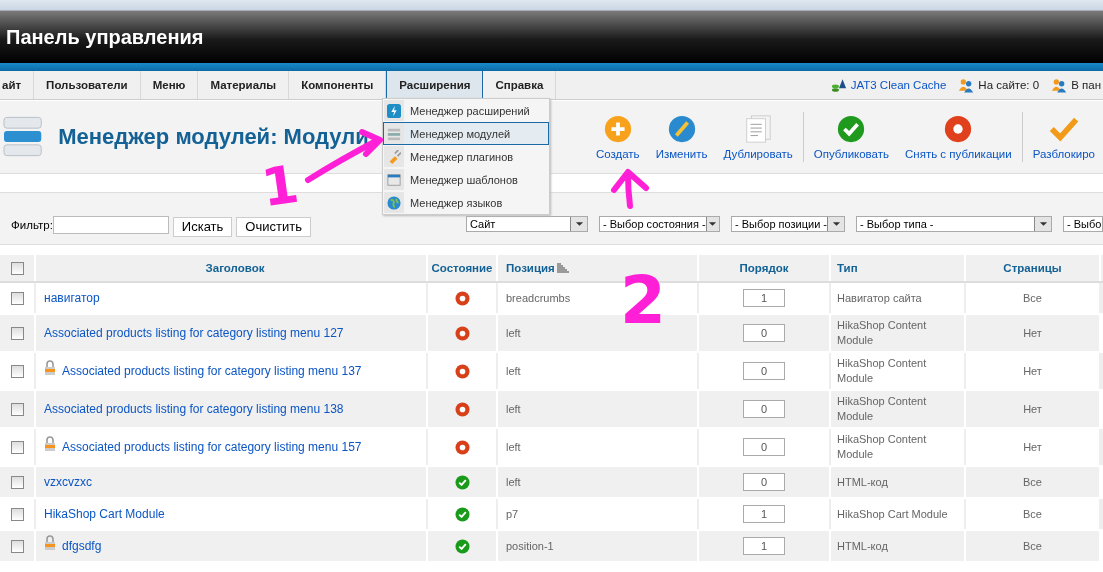 The width and height of the screenshot is (1103, 572). Describe the element at coordinates (1063, 137) in the screenshot. I see `unlock-button: Разблокиро` at that location.